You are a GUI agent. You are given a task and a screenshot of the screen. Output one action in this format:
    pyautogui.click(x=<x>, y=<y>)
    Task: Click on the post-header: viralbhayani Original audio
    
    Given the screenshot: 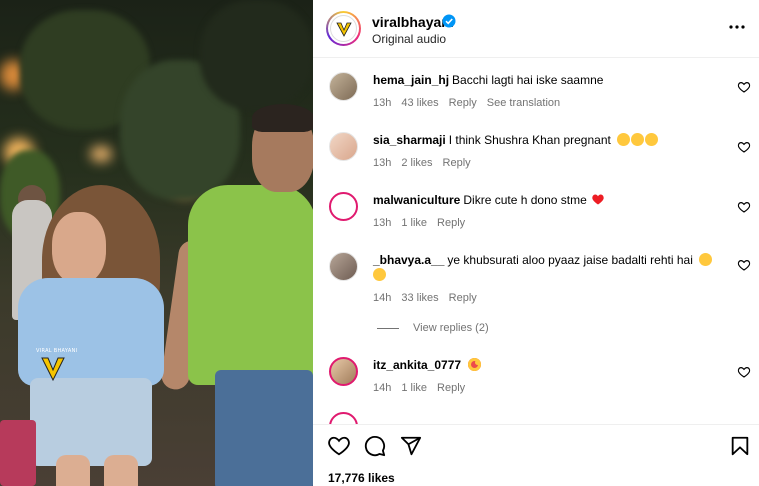 What is the action you would take?
    pyautogui.click(x=536, y=29)
    